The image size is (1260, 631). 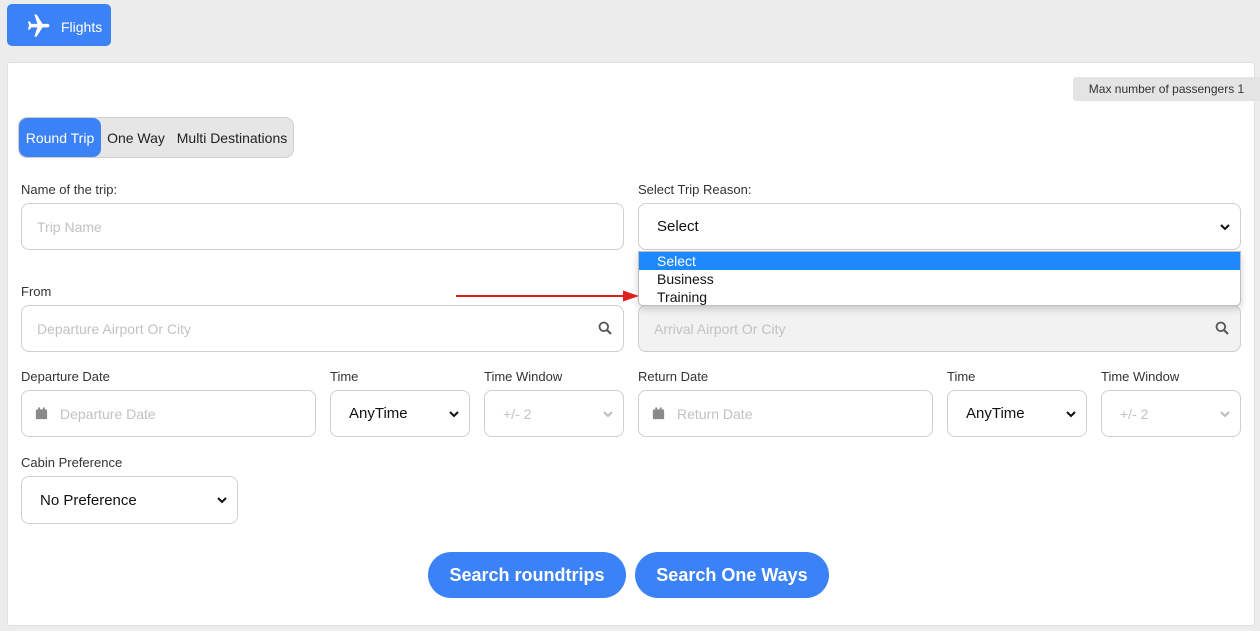 I want to click on trip-name-label: Name of the trip:, so click(x=69, y=189).